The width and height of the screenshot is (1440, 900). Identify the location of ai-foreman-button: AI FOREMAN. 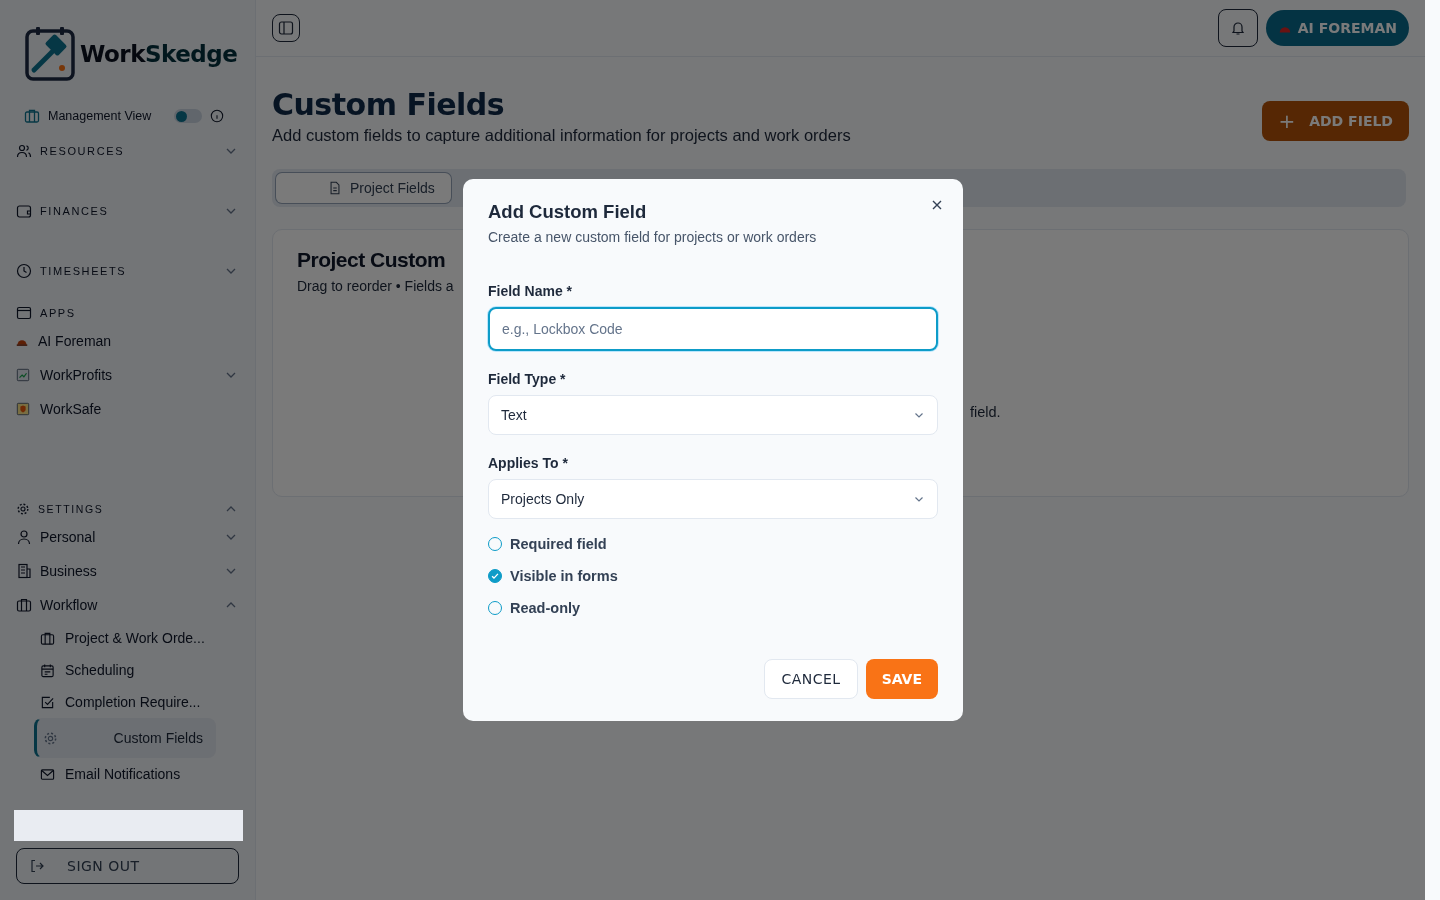
(1337, 28).